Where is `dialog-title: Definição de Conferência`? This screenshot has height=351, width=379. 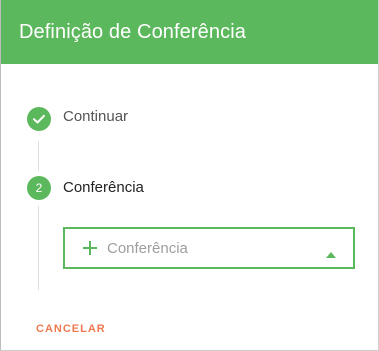 dialog-title: Definição de Conferência is located at coordinates (132, 32).